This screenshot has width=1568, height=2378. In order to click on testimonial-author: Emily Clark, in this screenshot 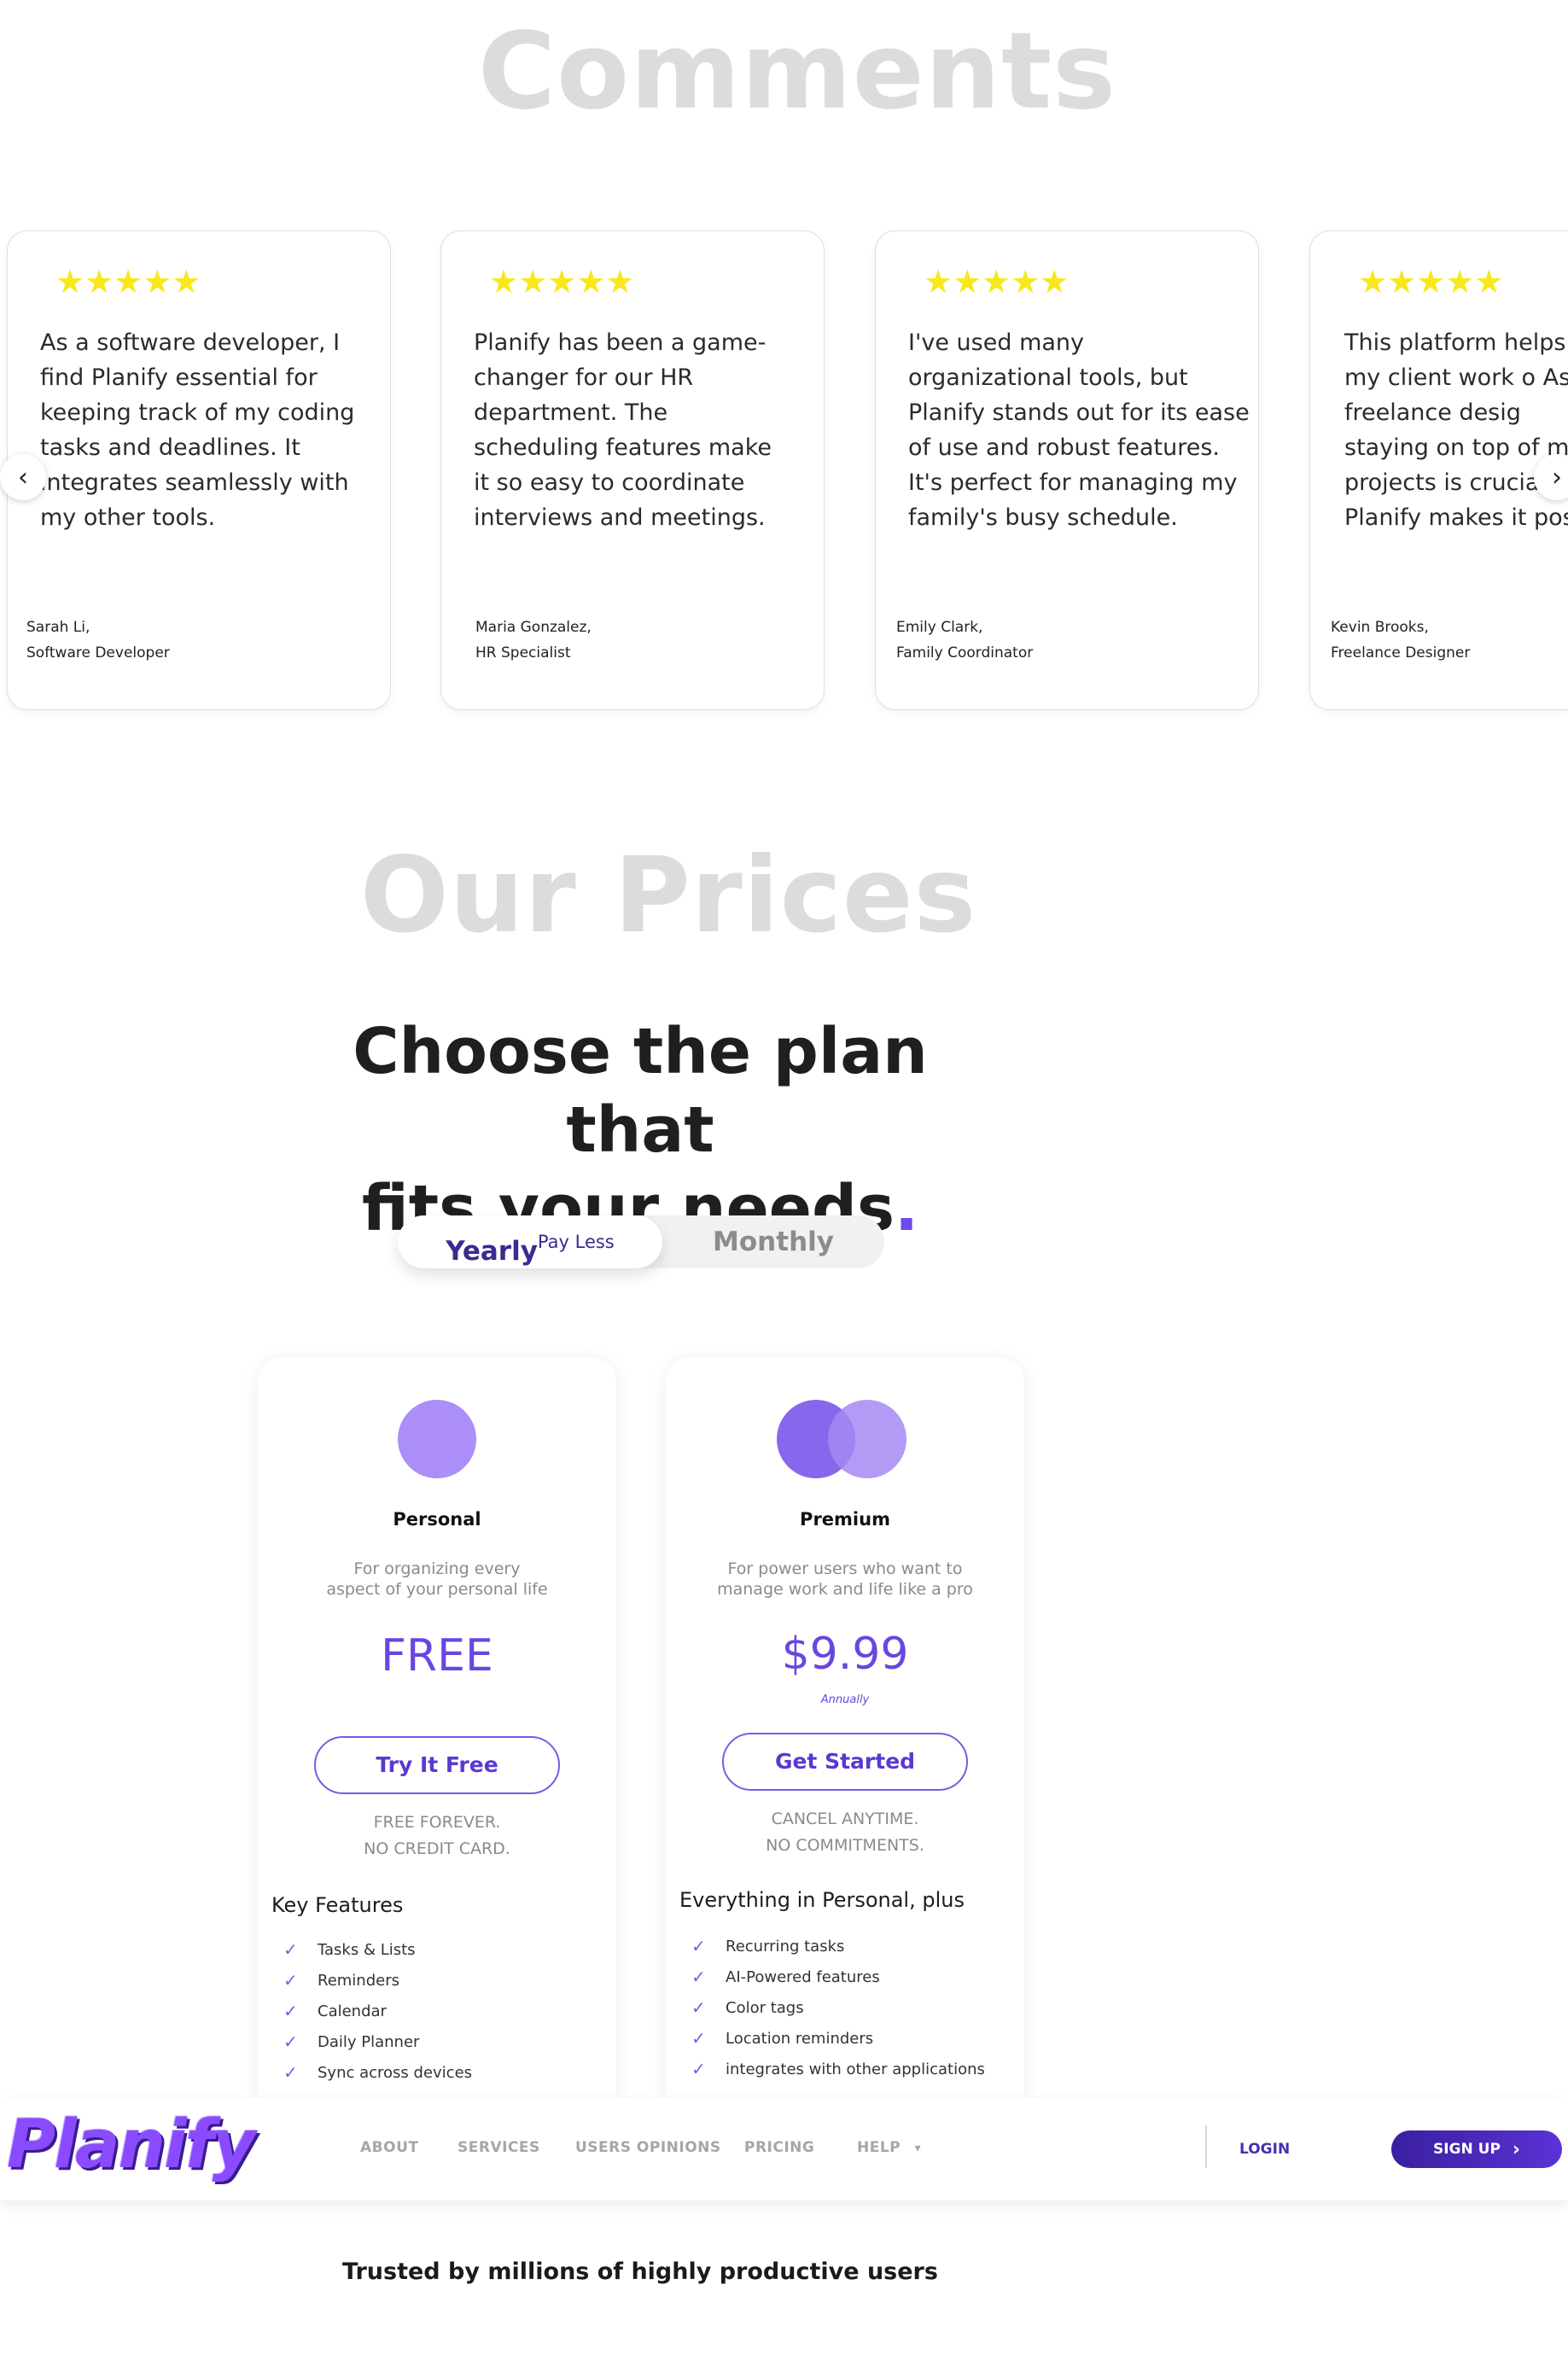, I will do `click(939, 627)`.